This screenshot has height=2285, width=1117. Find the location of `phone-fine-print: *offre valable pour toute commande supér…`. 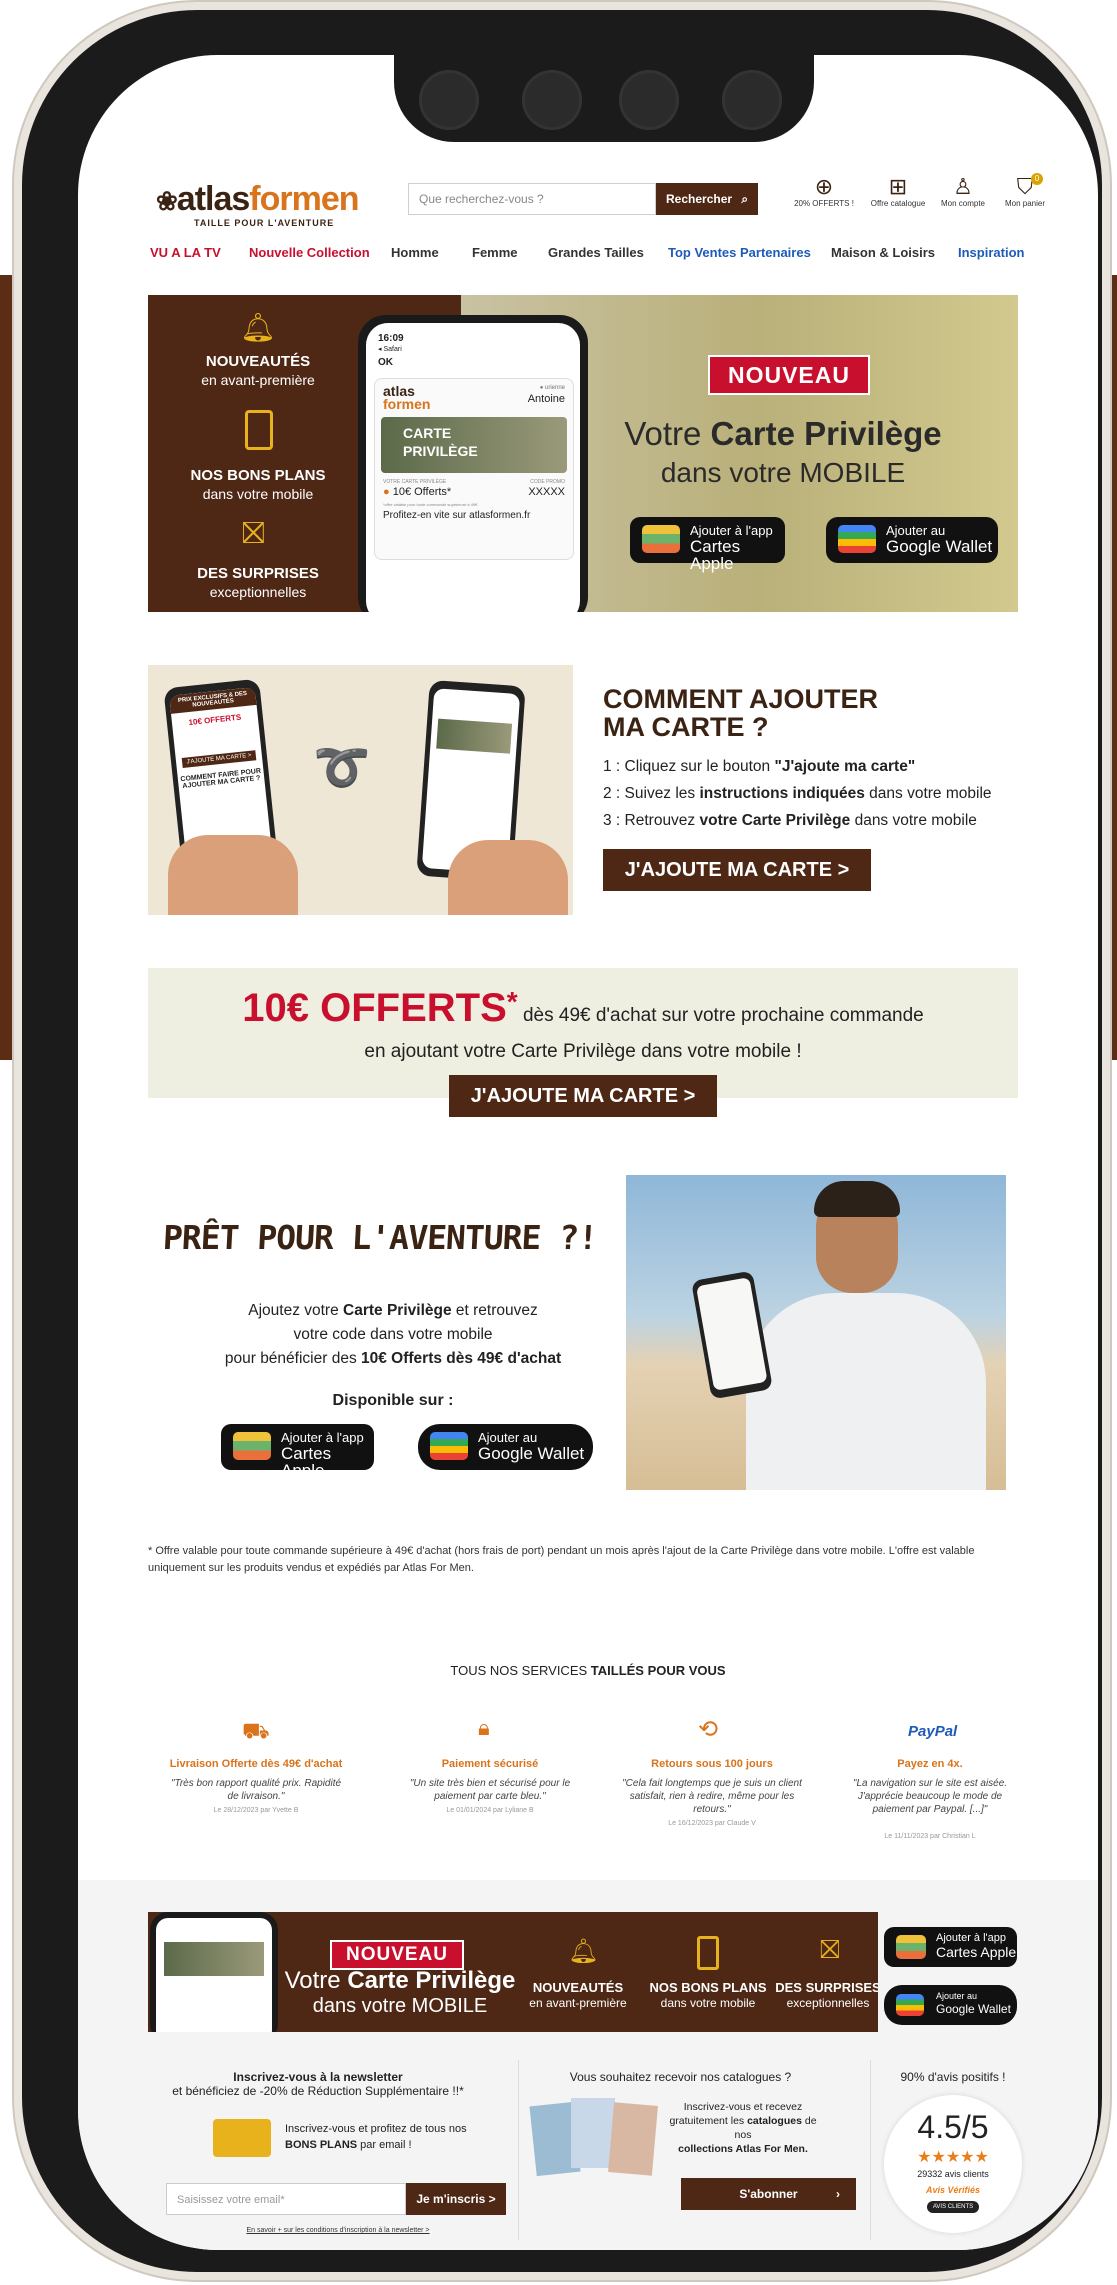

phone-fine-print: *offre valable pour toute commande supér… is located at coordinates (430, 504).